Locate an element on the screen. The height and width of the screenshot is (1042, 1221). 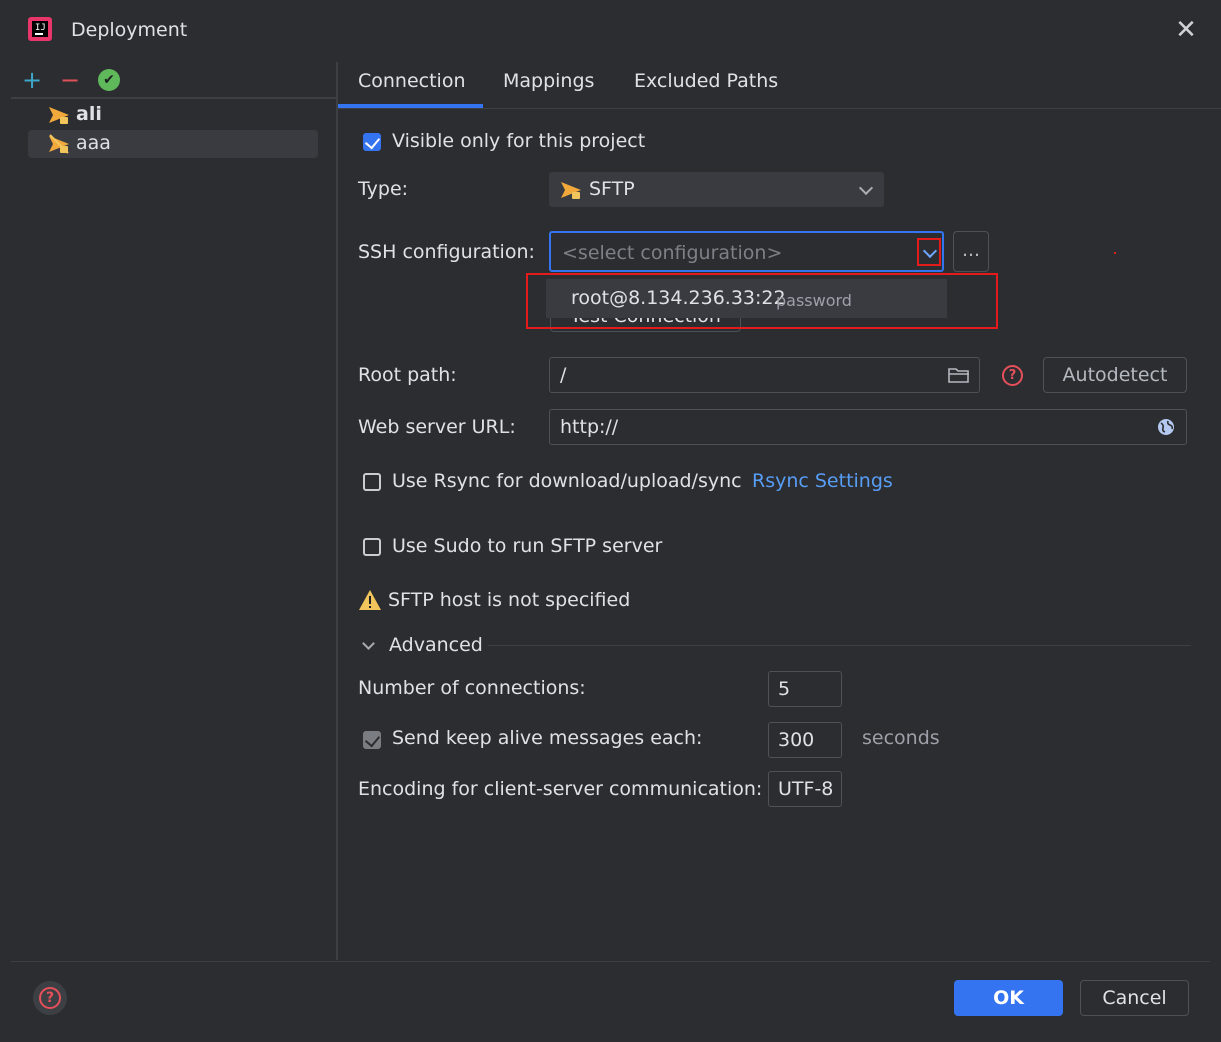
close-icon: ✕ is located at coordinates (1186, 30).